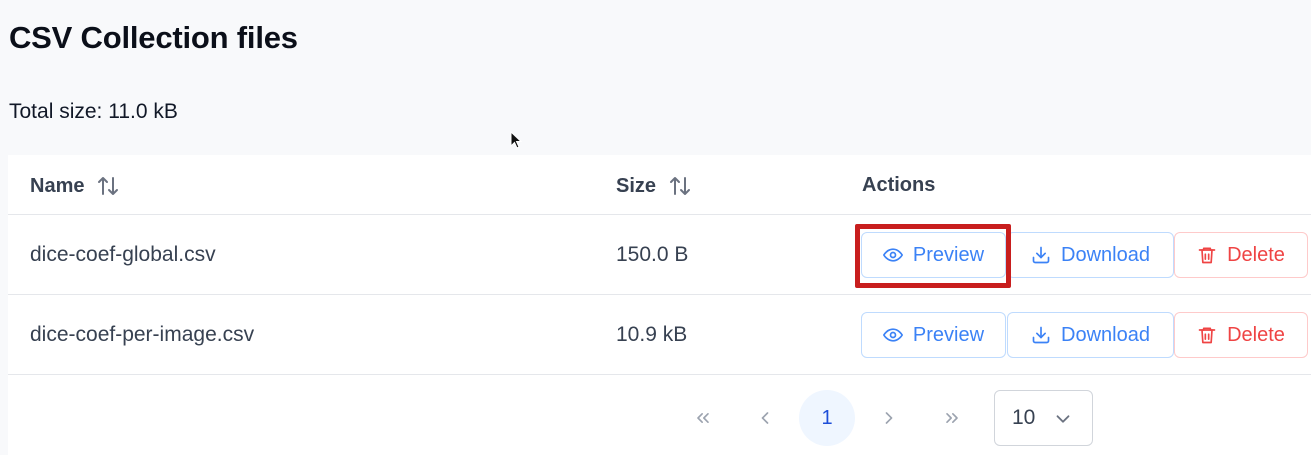 This screenshot has width=1311, height=455. I want to click on next-page-button, so click(889, 418).